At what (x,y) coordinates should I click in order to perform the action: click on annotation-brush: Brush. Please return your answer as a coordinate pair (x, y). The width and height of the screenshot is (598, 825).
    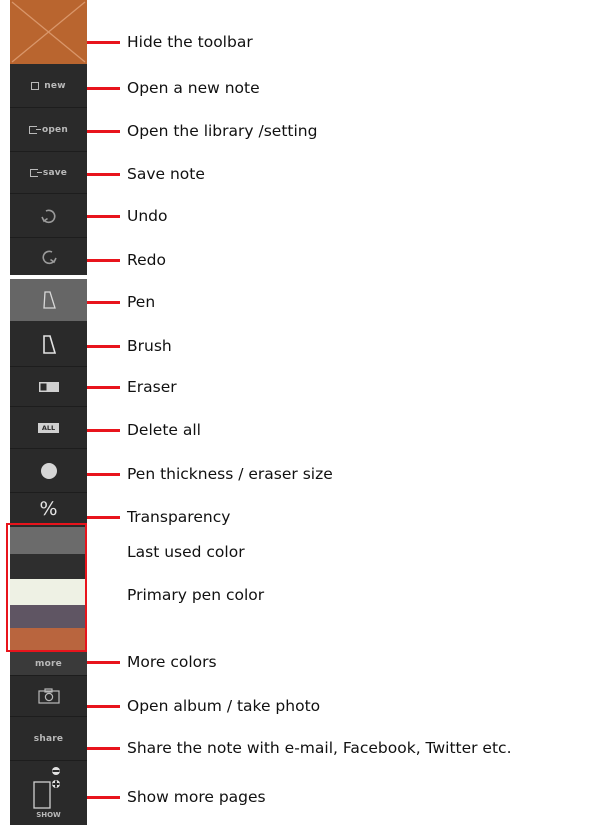
    Looking at the image, I should click on (129, 346).